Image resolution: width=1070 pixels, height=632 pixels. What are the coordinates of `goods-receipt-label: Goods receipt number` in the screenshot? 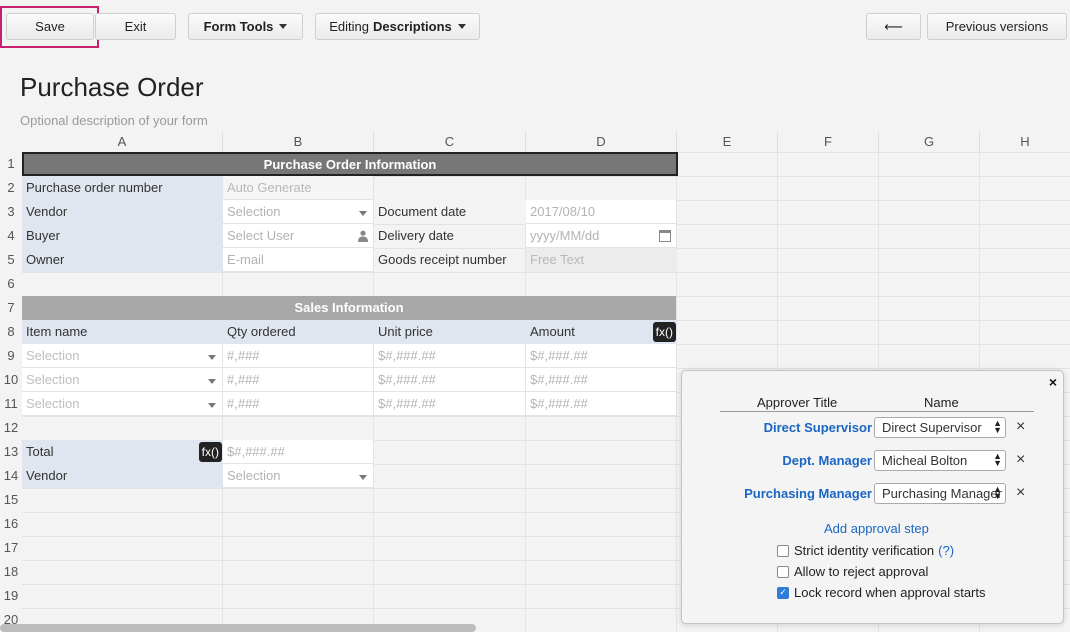 It's located at (450, 260).